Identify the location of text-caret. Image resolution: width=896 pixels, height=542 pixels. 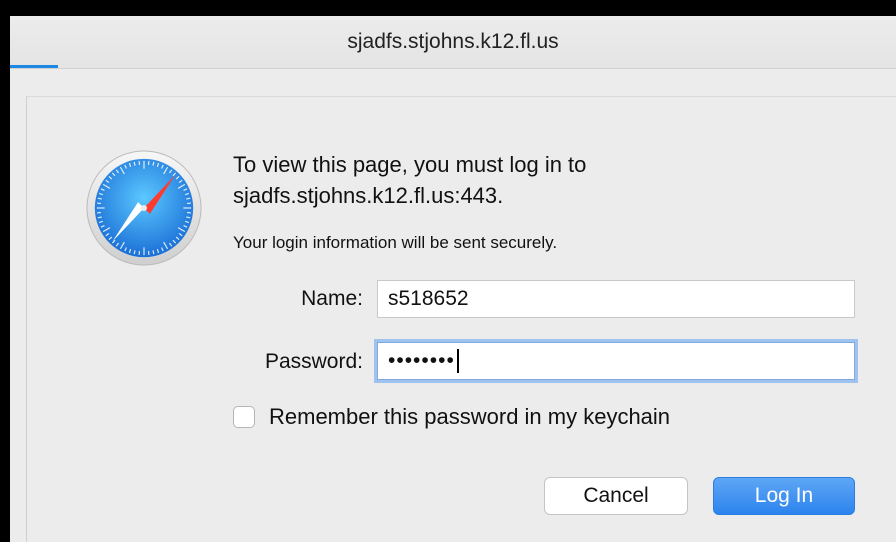
(457, 361).